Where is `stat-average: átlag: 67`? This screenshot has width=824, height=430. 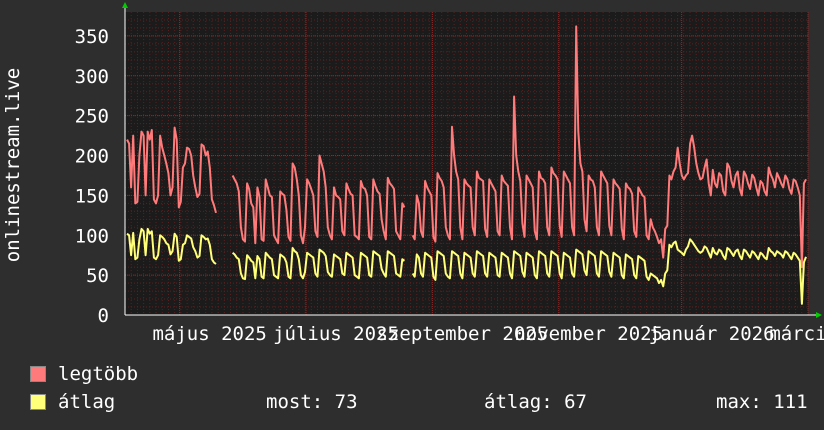 stat-average: átlag: 67 is located at coordinates (535, 402).